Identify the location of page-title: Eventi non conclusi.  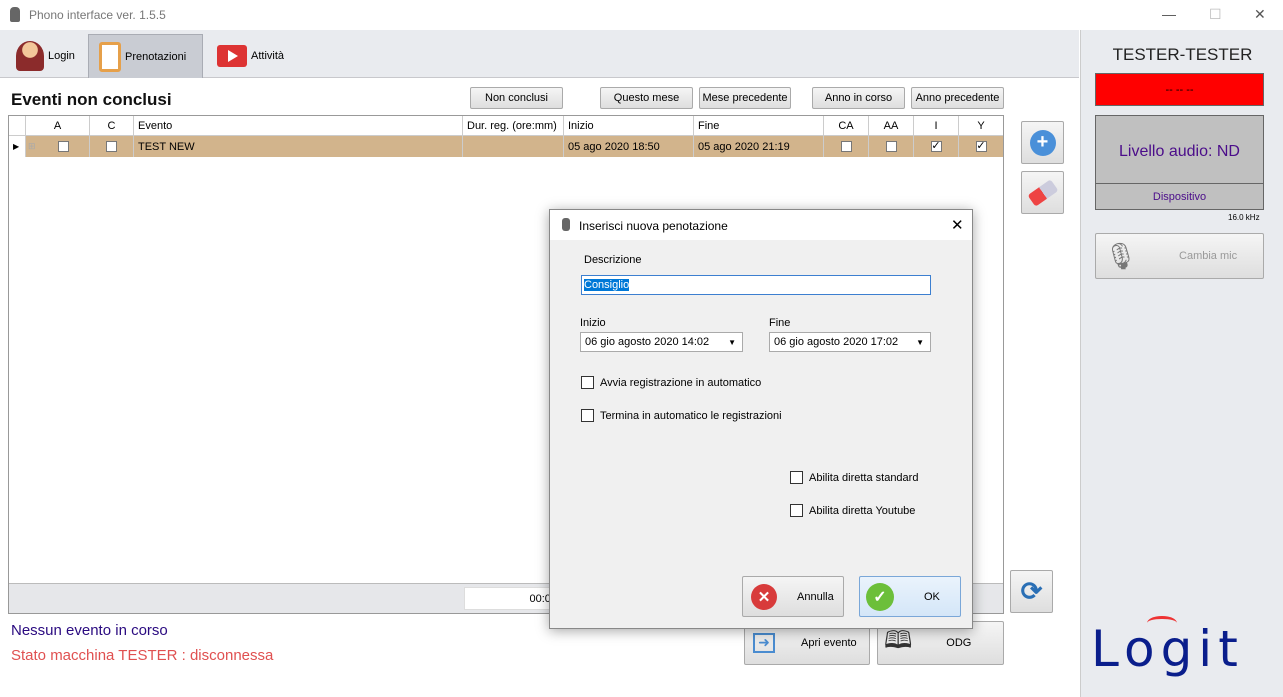
(91, 99).